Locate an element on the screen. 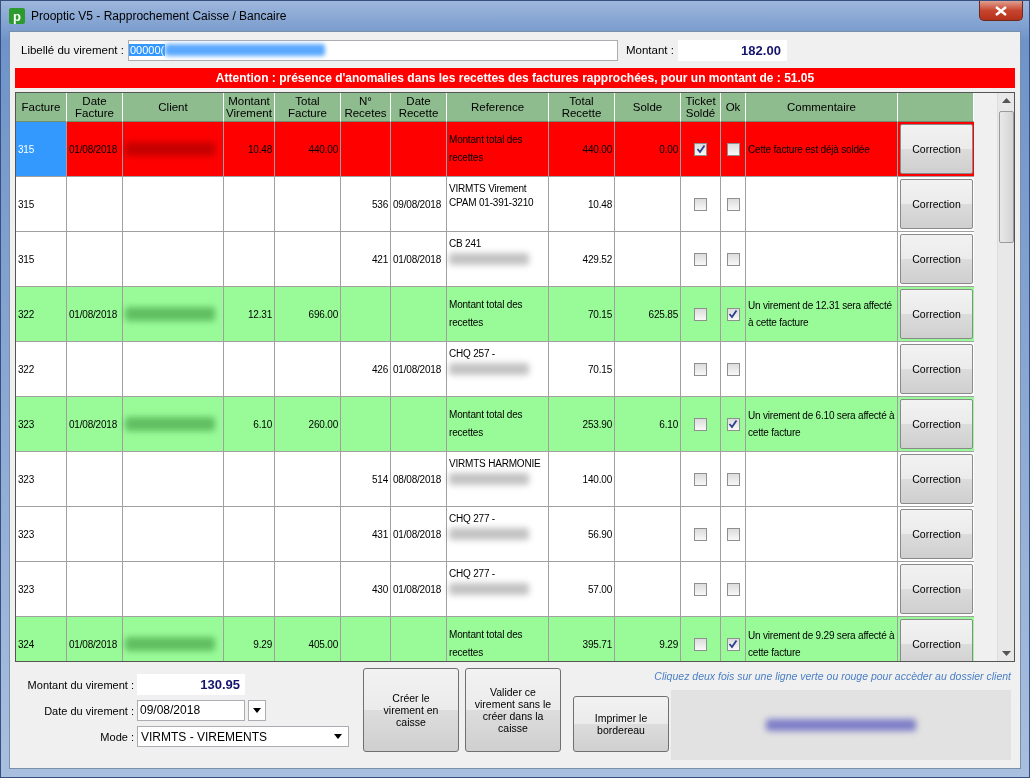 The height and width of the screenshot is (778, 1030). table-cell: 315 is located at coordinates (41, 149).